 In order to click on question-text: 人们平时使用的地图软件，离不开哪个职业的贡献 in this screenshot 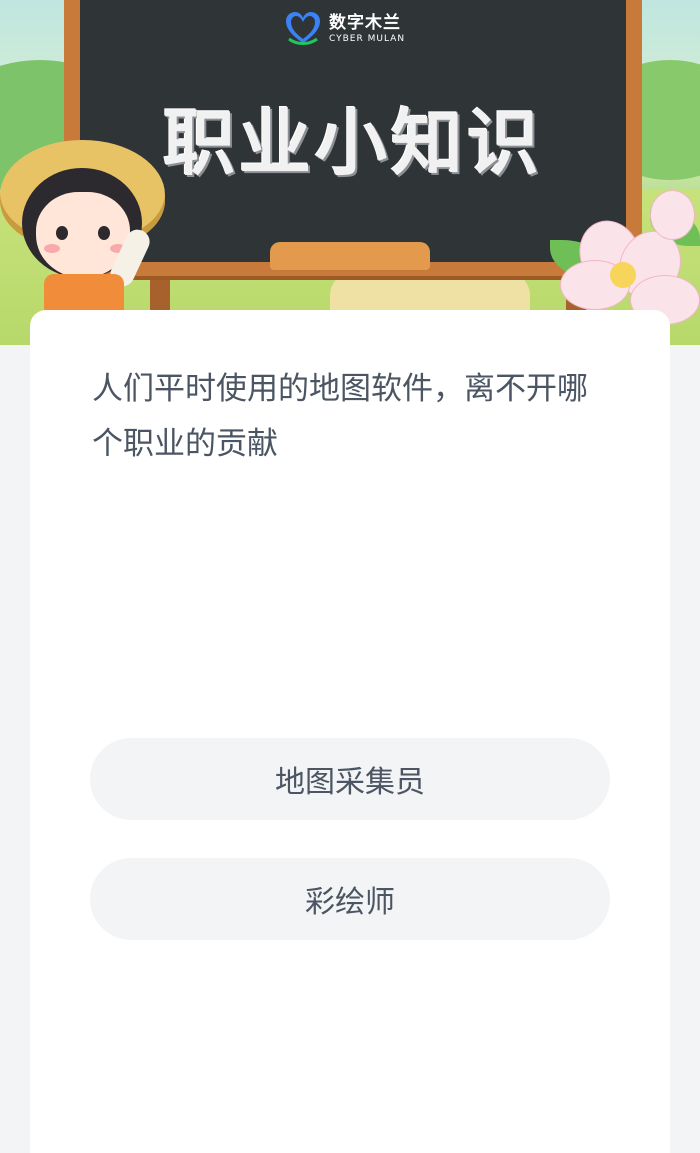, I will do `click(340, 416)`.